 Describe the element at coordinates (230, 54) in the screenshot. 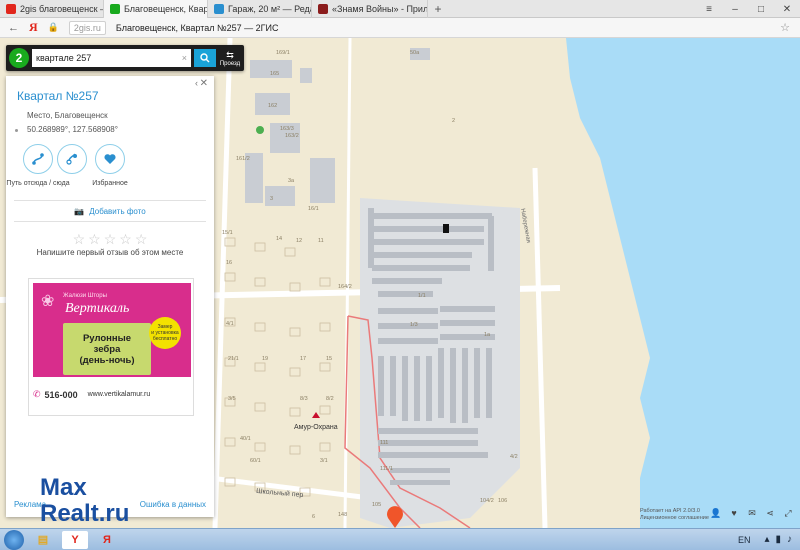

I see `route-icon: ⇆` at that location.